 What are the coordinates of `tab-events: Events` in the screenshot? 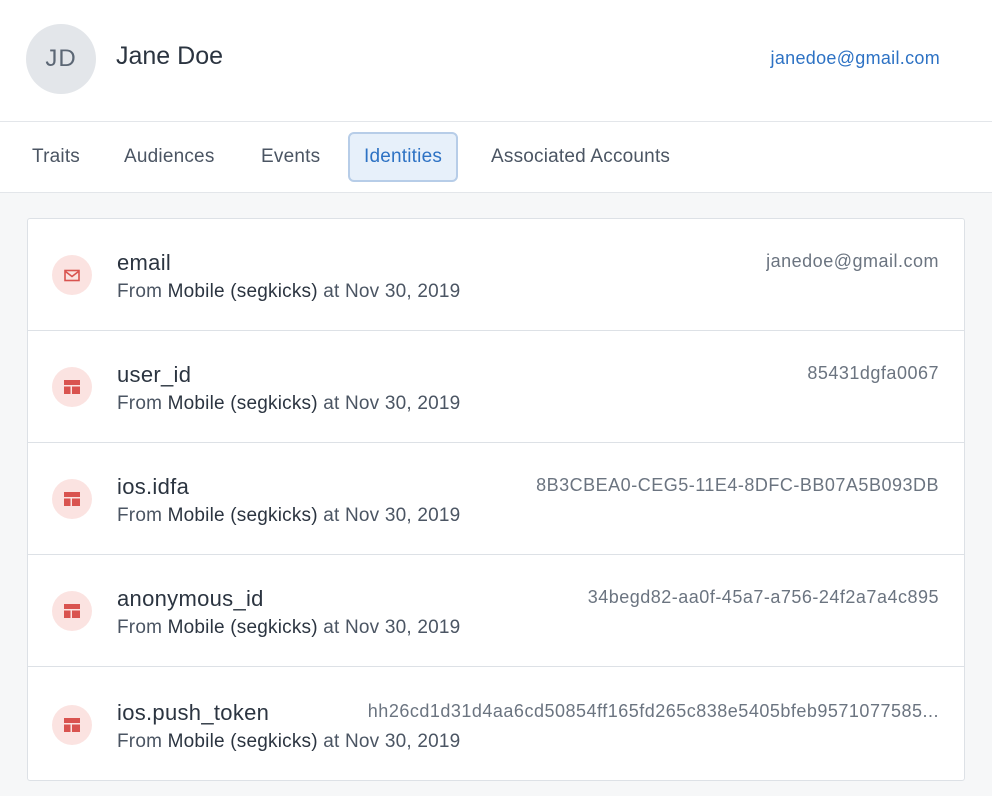 It's located at (290, 157).